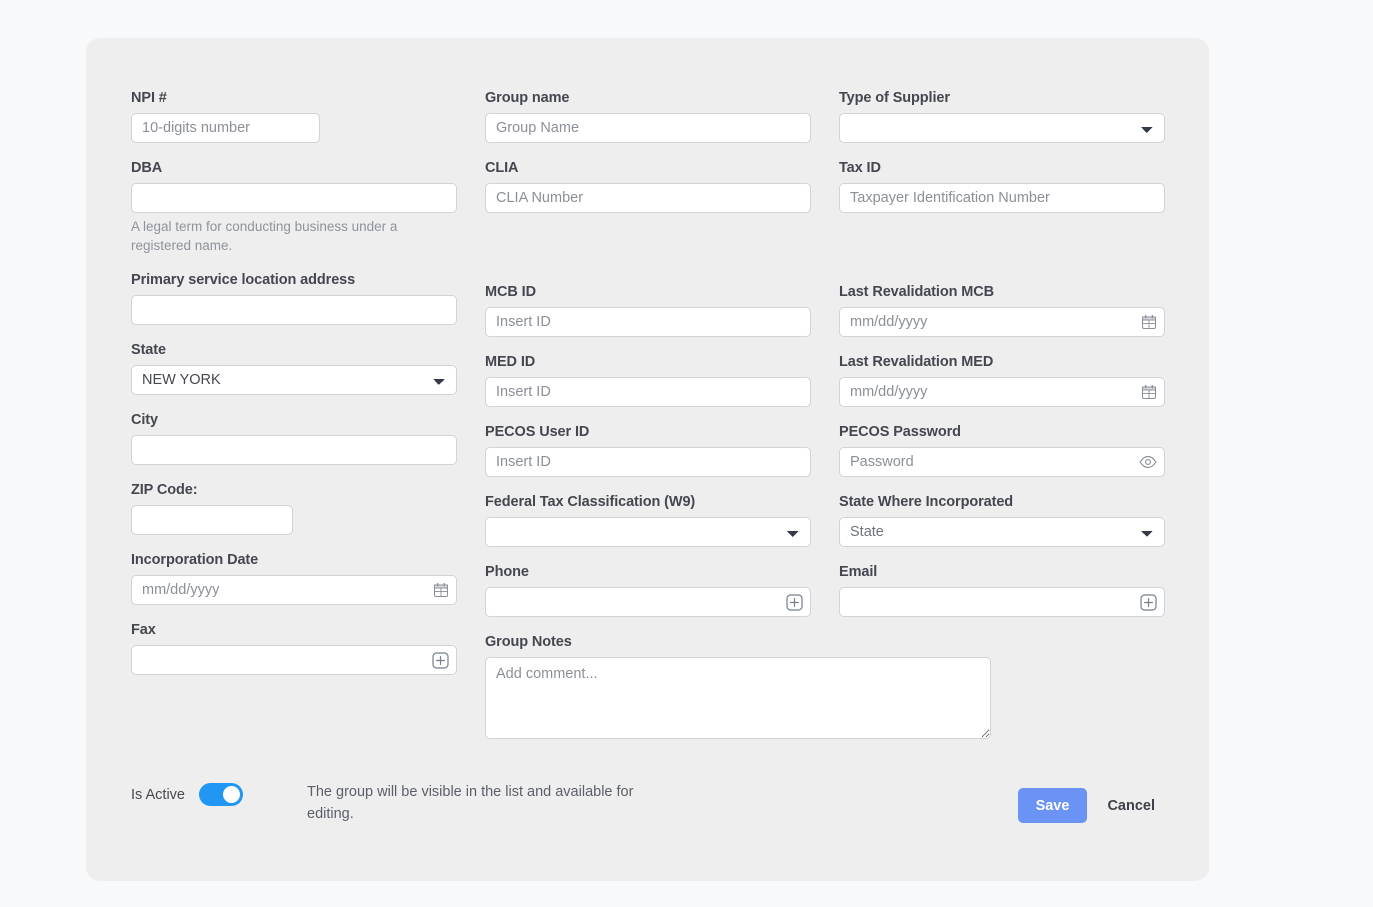 The image size is (1373, 907). Describe the element at coordinates (916, 362) in the screenshot. I see `label-last-revalidation-med: Last Revalidation MED` at that location.